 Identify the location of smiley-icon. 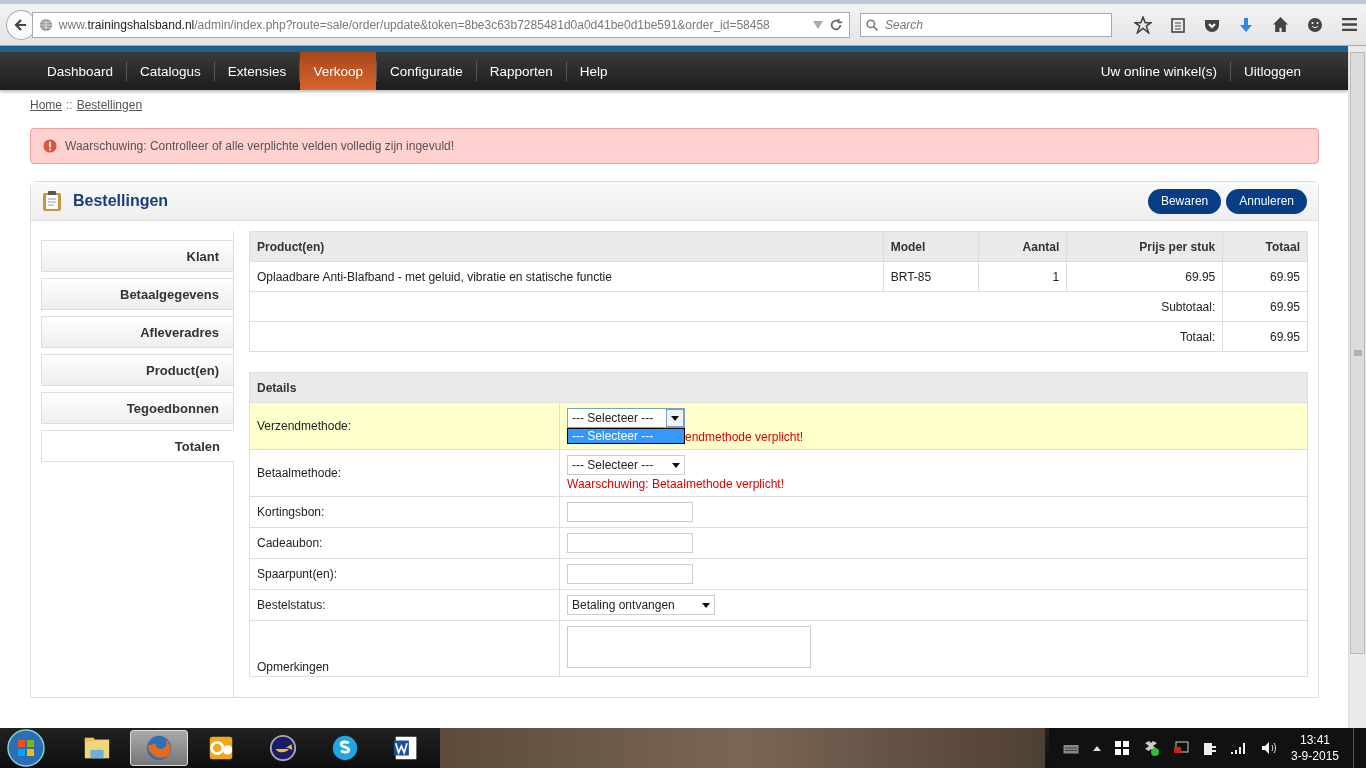
(1315, 24).